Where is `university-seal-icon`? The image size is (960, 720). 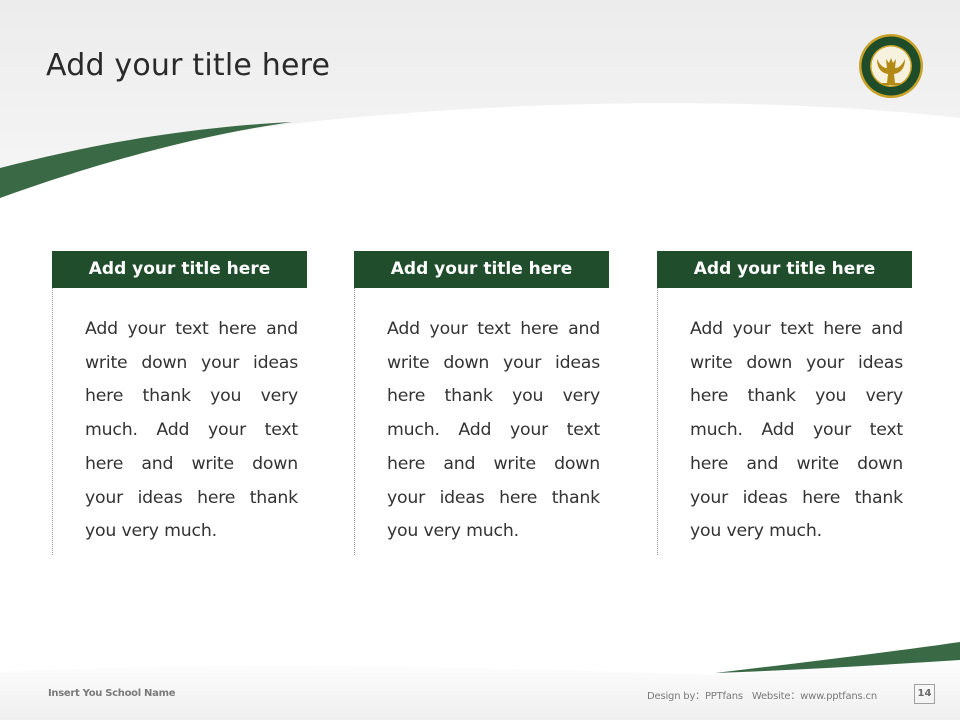 university-seal-icon is located at coordinates (891, 66).